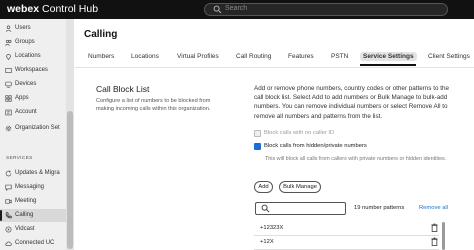 The image size is (474, 250). I want to click on brand-product: Control Hub, so click(70, 9).